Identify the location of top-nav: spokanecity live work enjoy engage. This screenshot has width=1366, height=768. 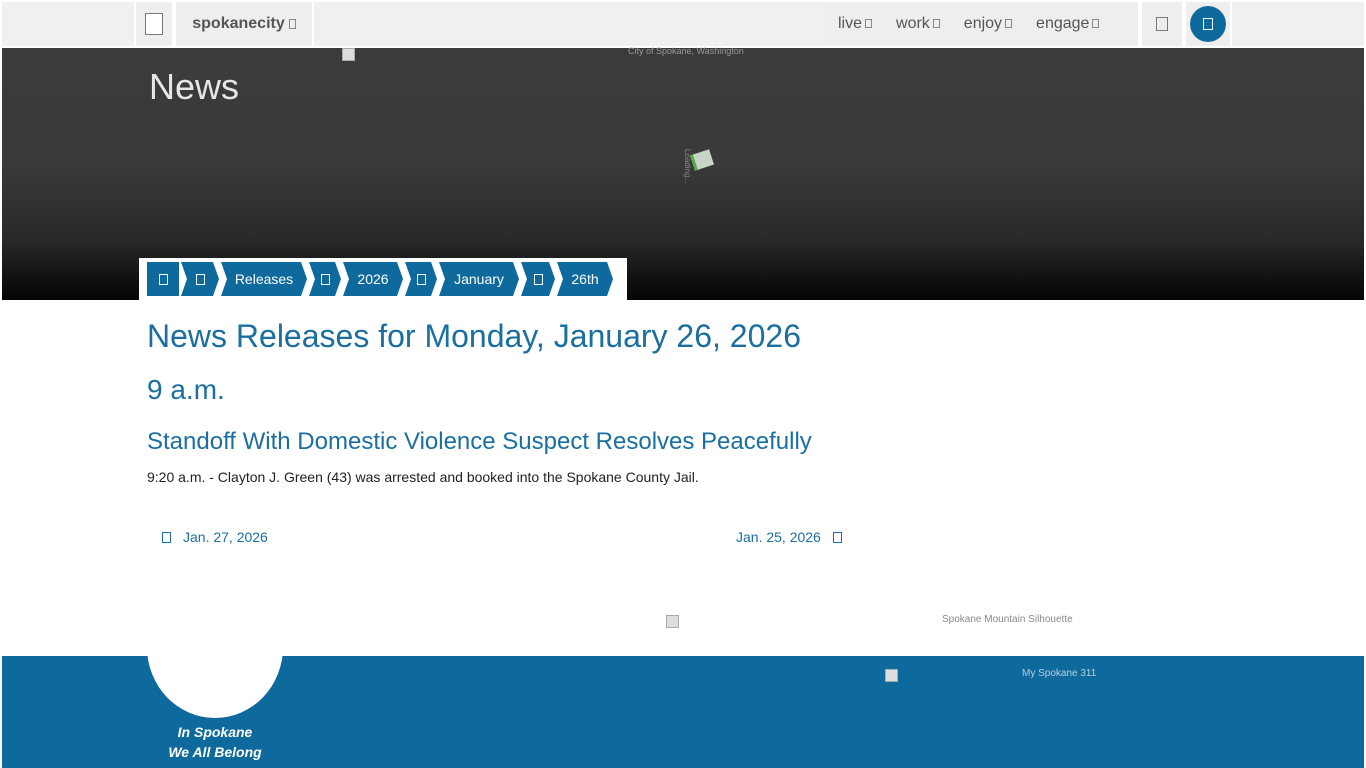
(683, 24).